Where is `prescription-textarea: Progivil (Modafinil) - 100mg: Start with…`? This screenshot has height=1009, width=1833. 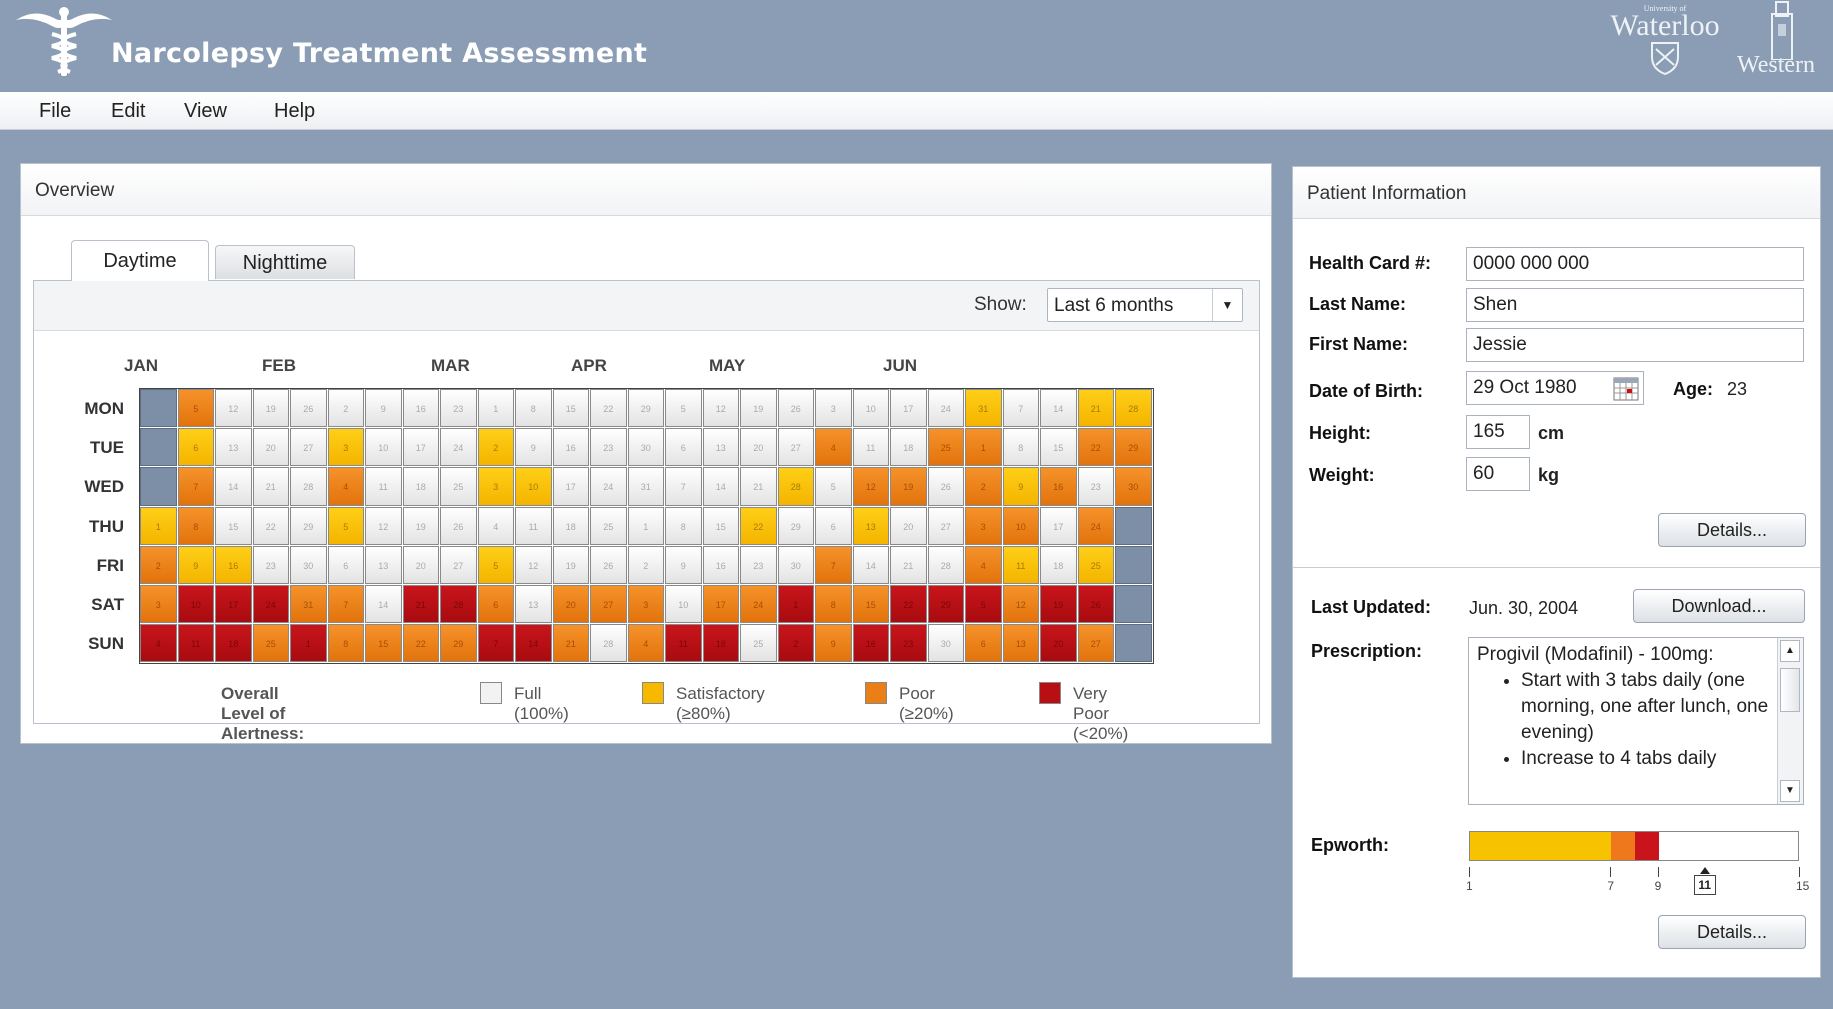
prescription-textarea: Progivil (Modafinil) - 100mg: Start with… is located at coordinates (1636, 721).